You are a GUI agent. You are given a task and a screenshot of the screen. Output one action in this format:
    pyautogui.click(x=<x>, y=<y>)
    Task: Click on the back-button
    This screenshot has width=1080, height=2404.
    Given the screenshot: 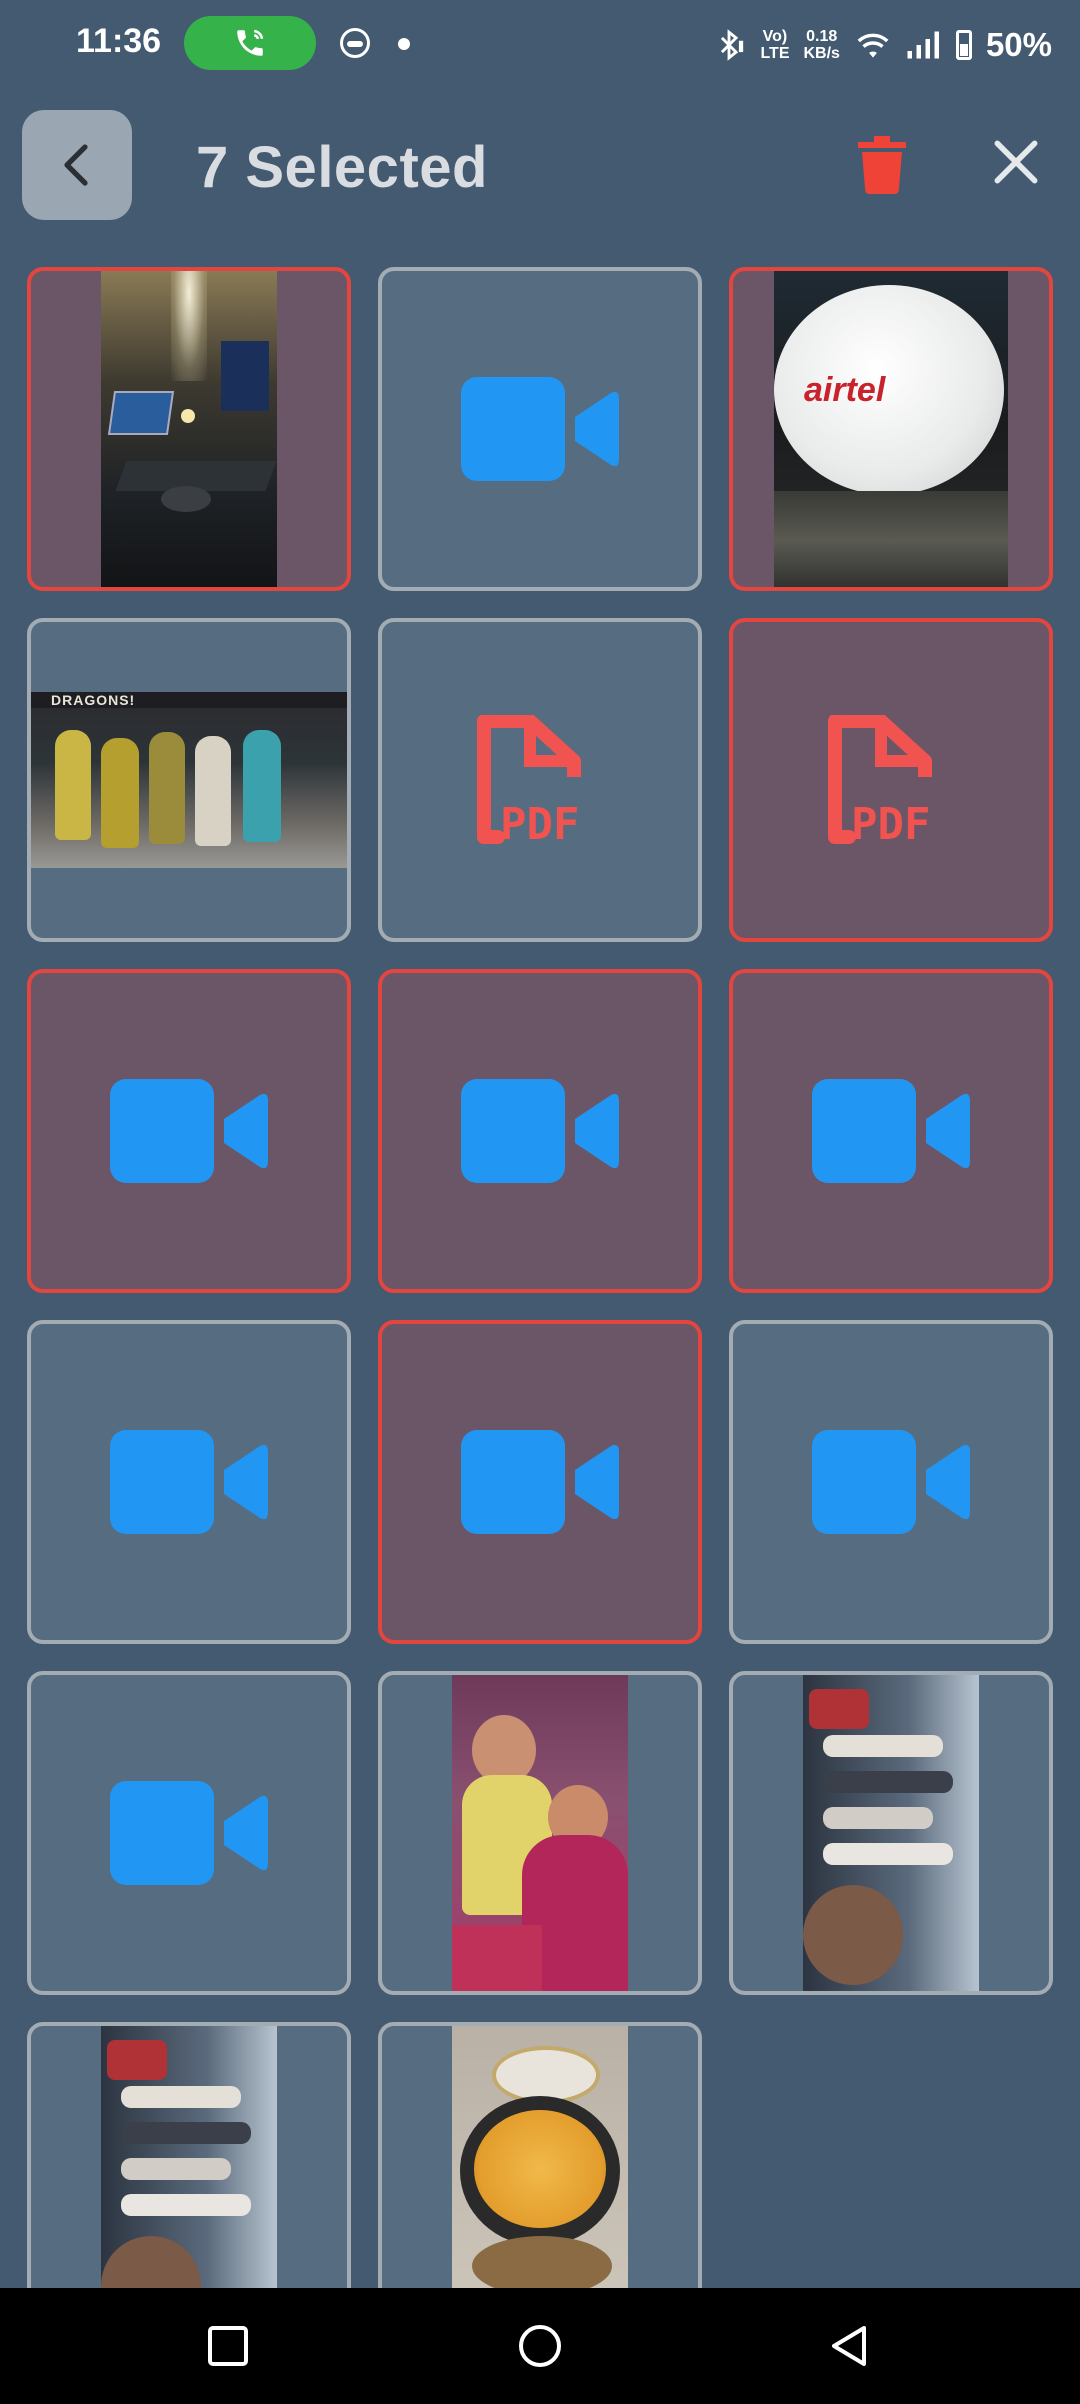 What is the action you would take?
    pyautogui.click(x=77, y=165)
    